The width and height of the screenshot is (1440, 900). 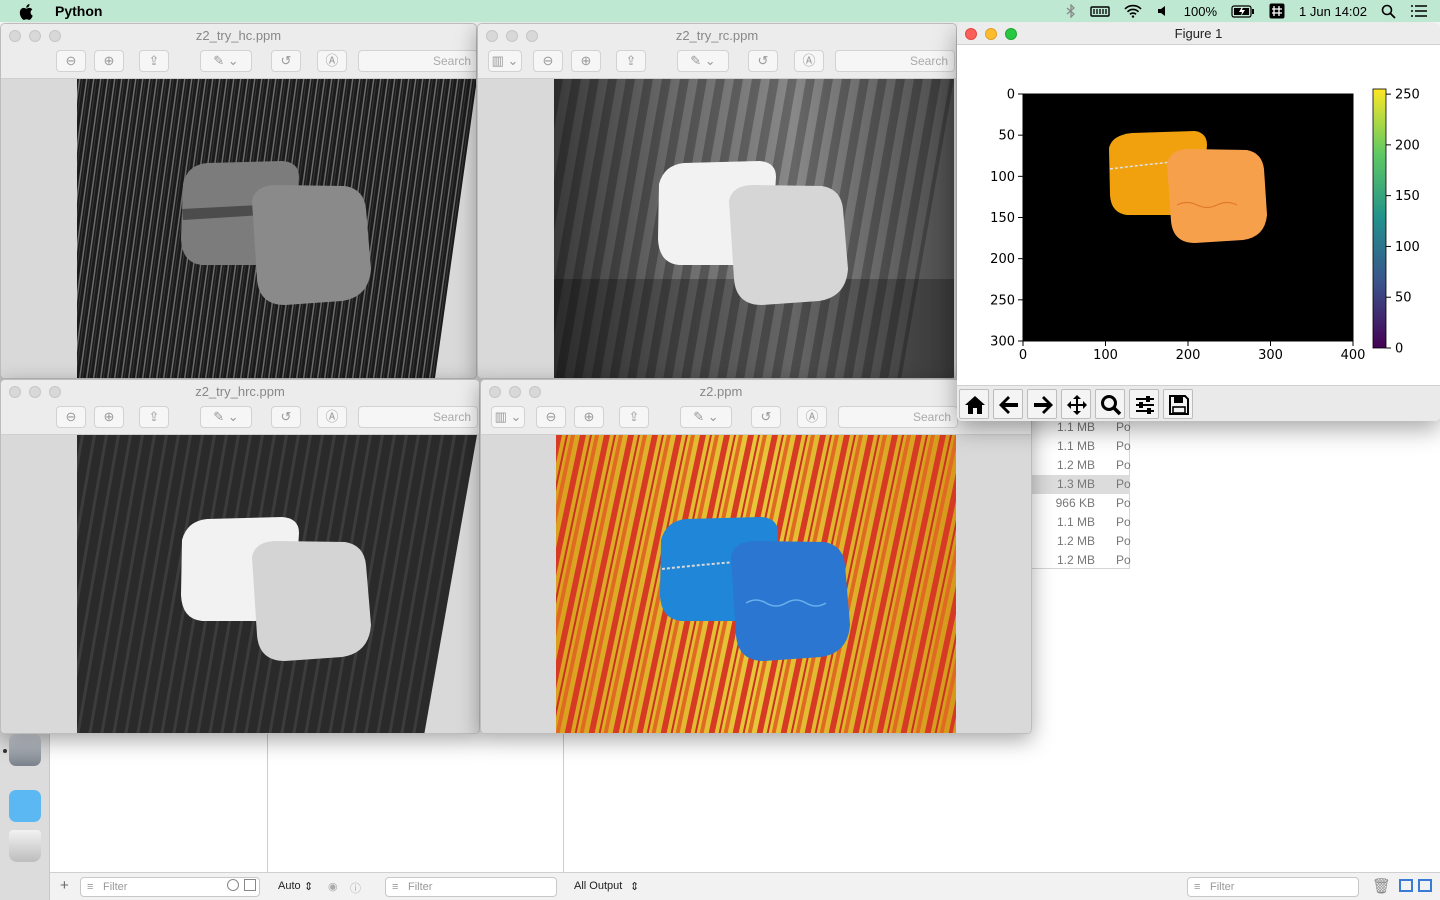 What do you see at coordinates (1075, 484) in the screenshot?
I see `file-size: 1.3 MB` at bounding box center [1075, 484].